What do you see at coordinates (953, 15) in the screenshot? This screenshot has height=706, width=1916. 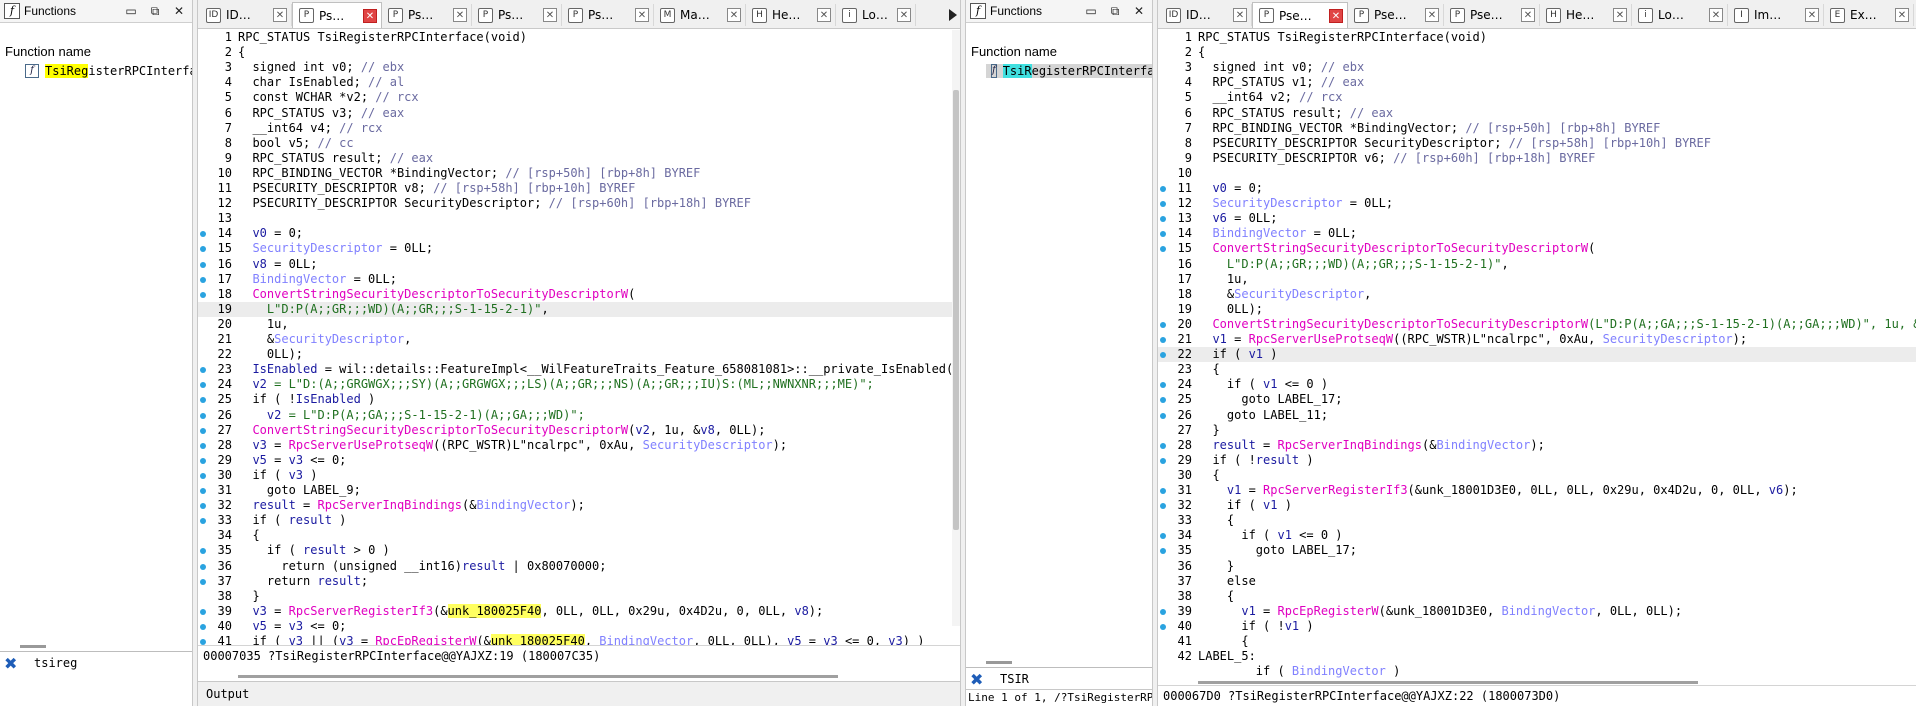 I see `tab-scroll-right-icon` at bounding box center [953, 15].